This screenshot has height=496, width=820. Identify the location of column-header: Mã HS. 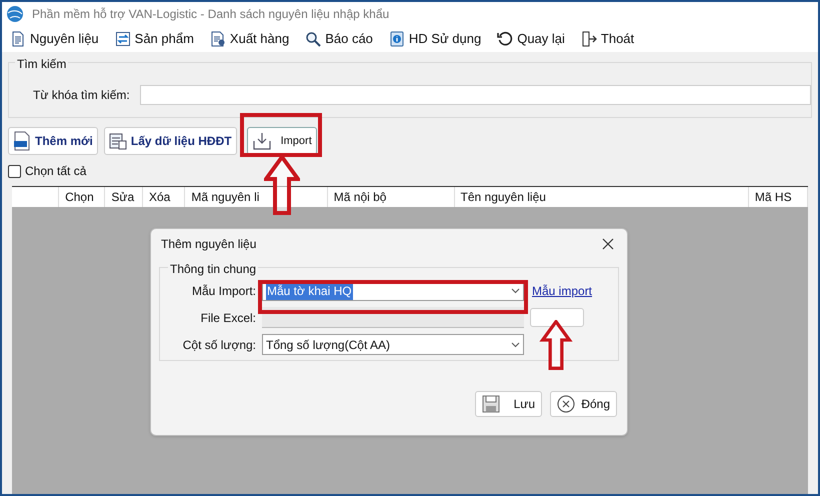
(778, 197).